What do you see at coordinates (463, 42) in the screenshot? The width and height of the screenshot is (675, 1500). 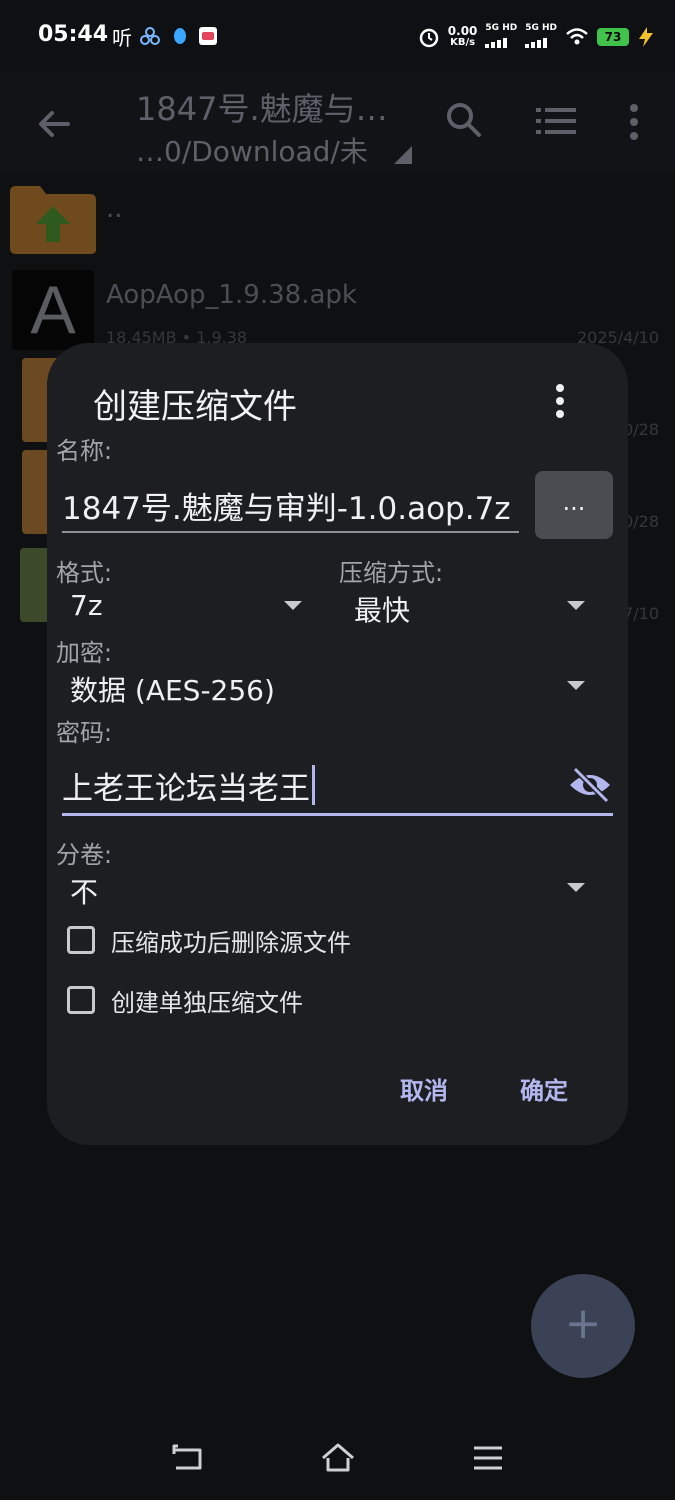 I see `speed-unit: KB/s` at bounding box center [463, 42].